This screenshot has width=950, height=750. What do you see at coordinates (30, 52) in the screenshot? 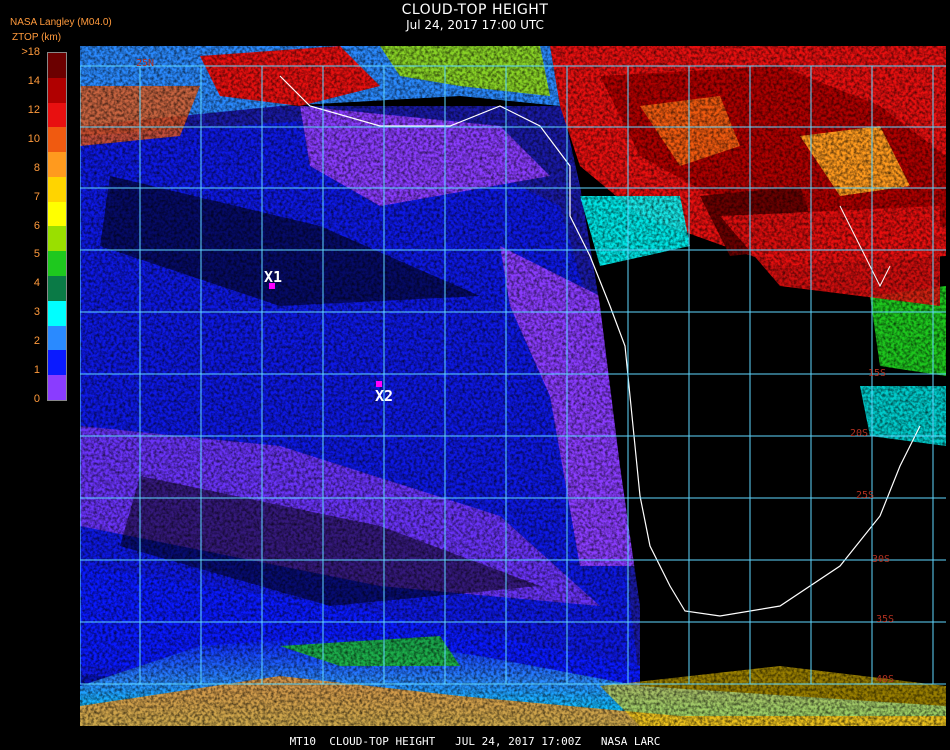
I see `color-scale-tick: >18` at bounding box center [30, 52].